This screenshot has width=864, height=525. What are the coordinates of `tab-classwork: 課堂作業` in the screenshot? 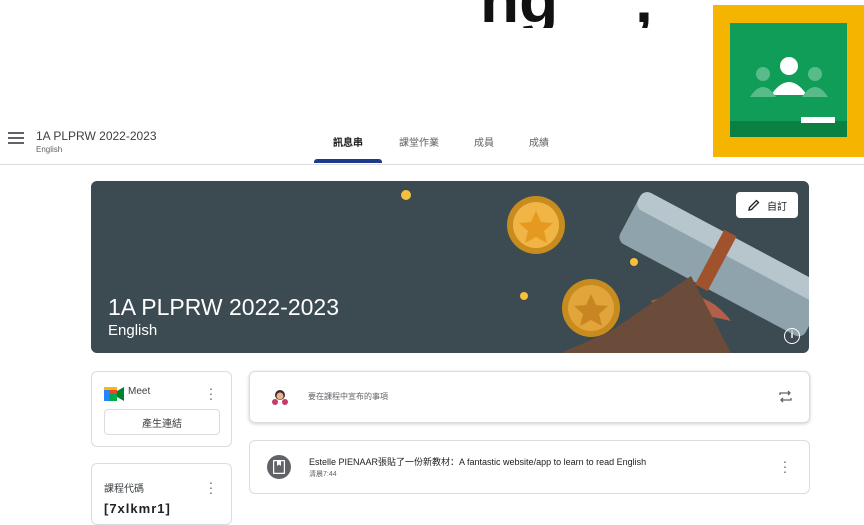 It's located at (419, 141).